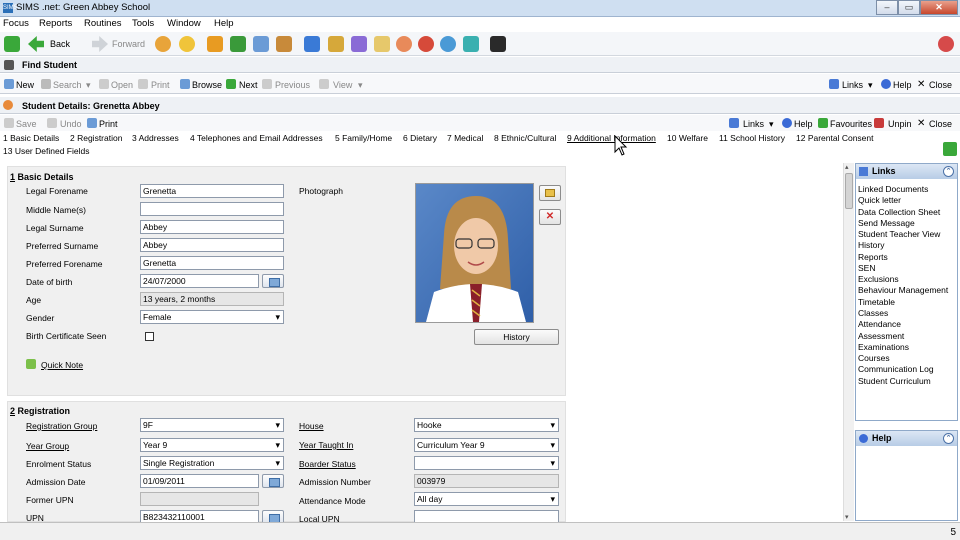 This screenshot has height=540, width=960. I want to click on tab-user-defined-fields: 13 User Defined Fields, so click(46, 151).